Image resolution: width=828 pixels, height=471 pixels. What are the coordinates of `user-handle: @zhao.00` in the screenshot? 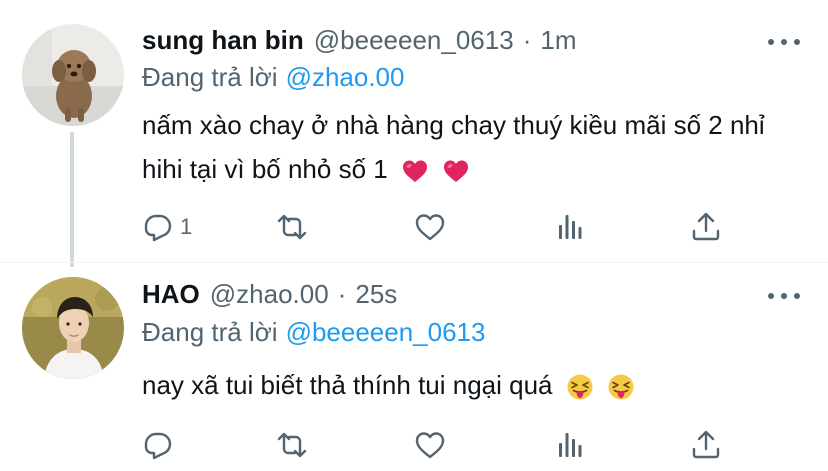 It's located at (269, 294).